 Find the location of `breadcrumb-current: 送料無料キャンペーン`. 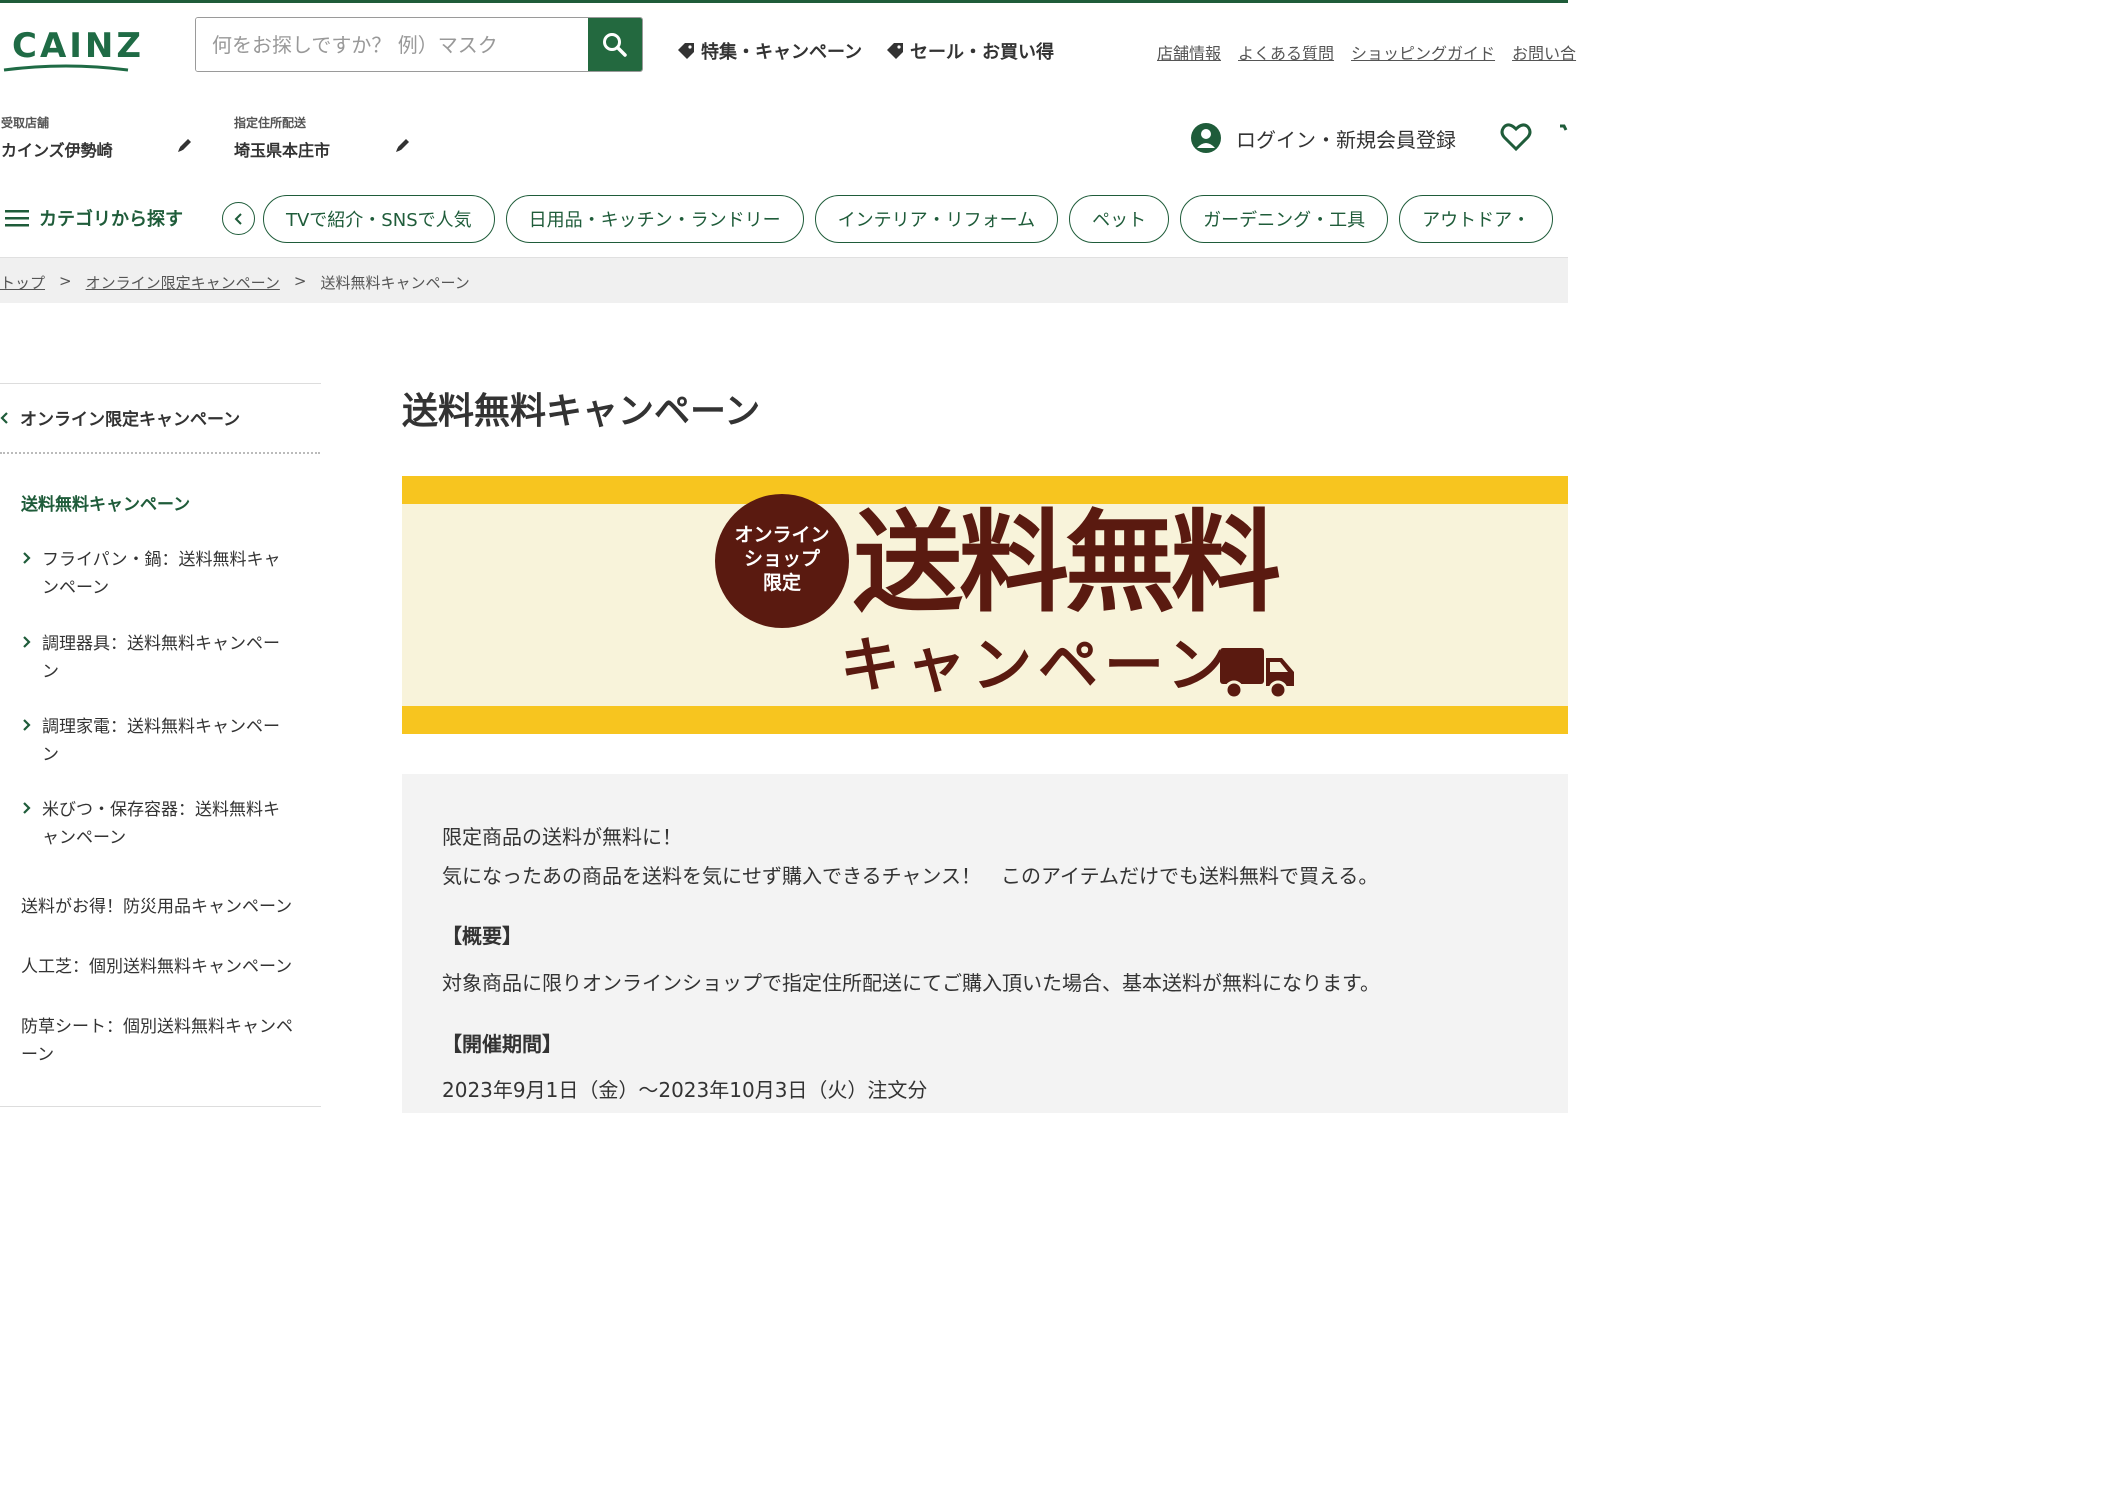

breadcrumb-current: 送料無料キャンペーン is located at coordinates (395, 283).